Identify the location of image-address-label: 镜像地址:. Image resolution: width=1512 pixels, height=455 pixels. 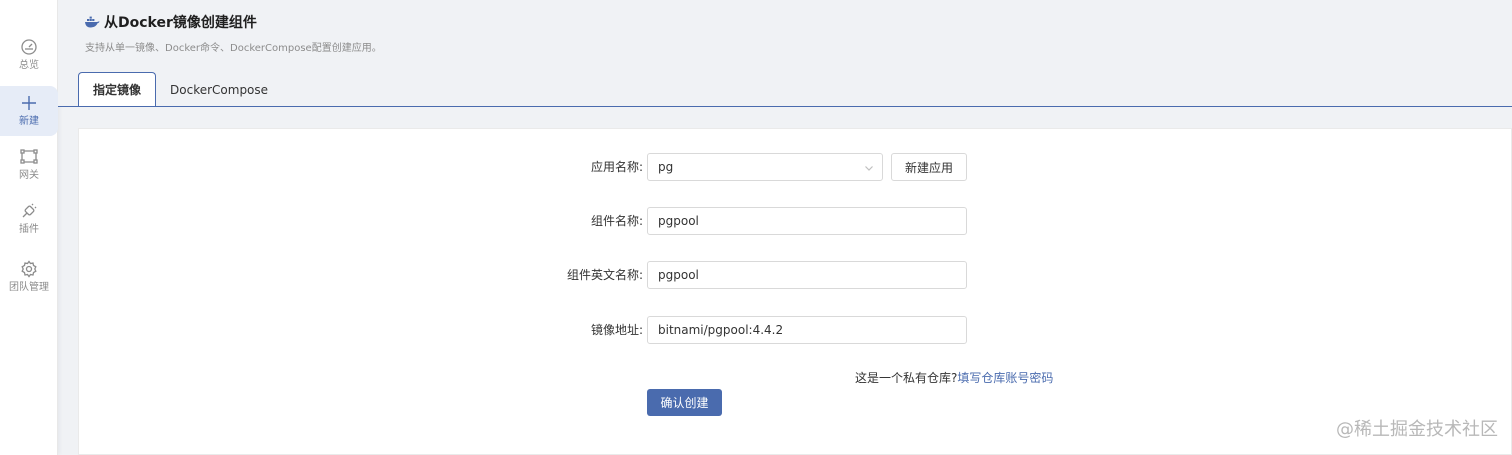
(616, 330).